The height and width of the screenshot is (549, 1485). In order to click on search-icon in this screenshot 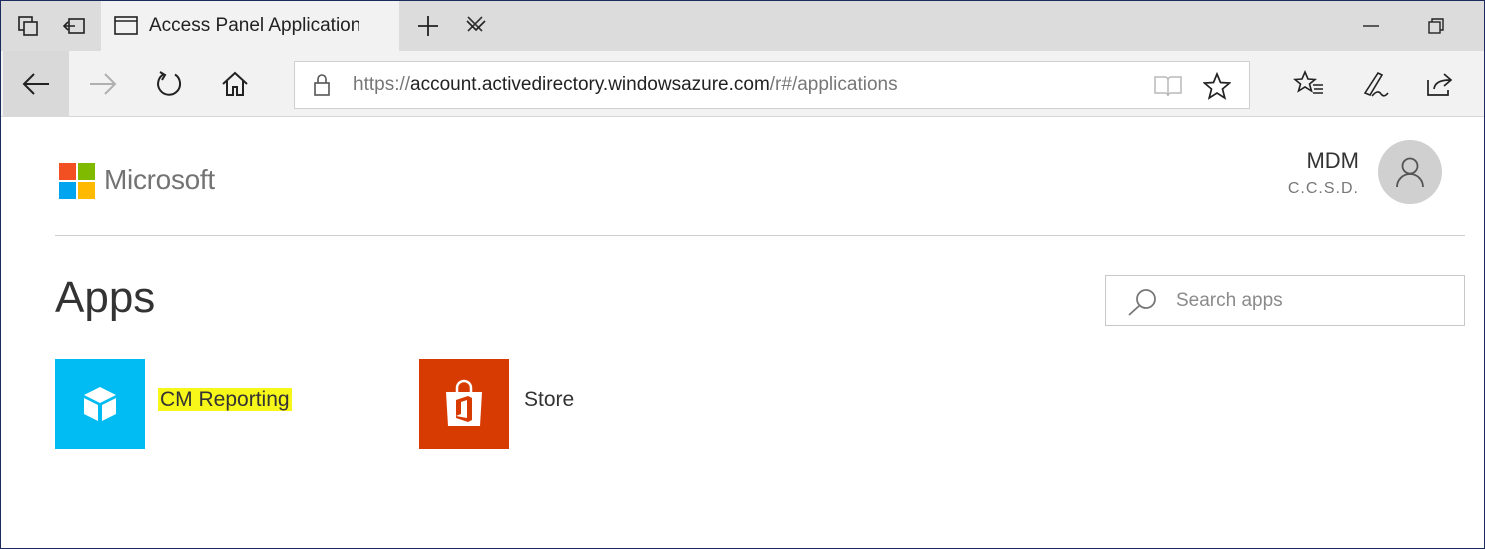, I will do `click(1143, 304)`.